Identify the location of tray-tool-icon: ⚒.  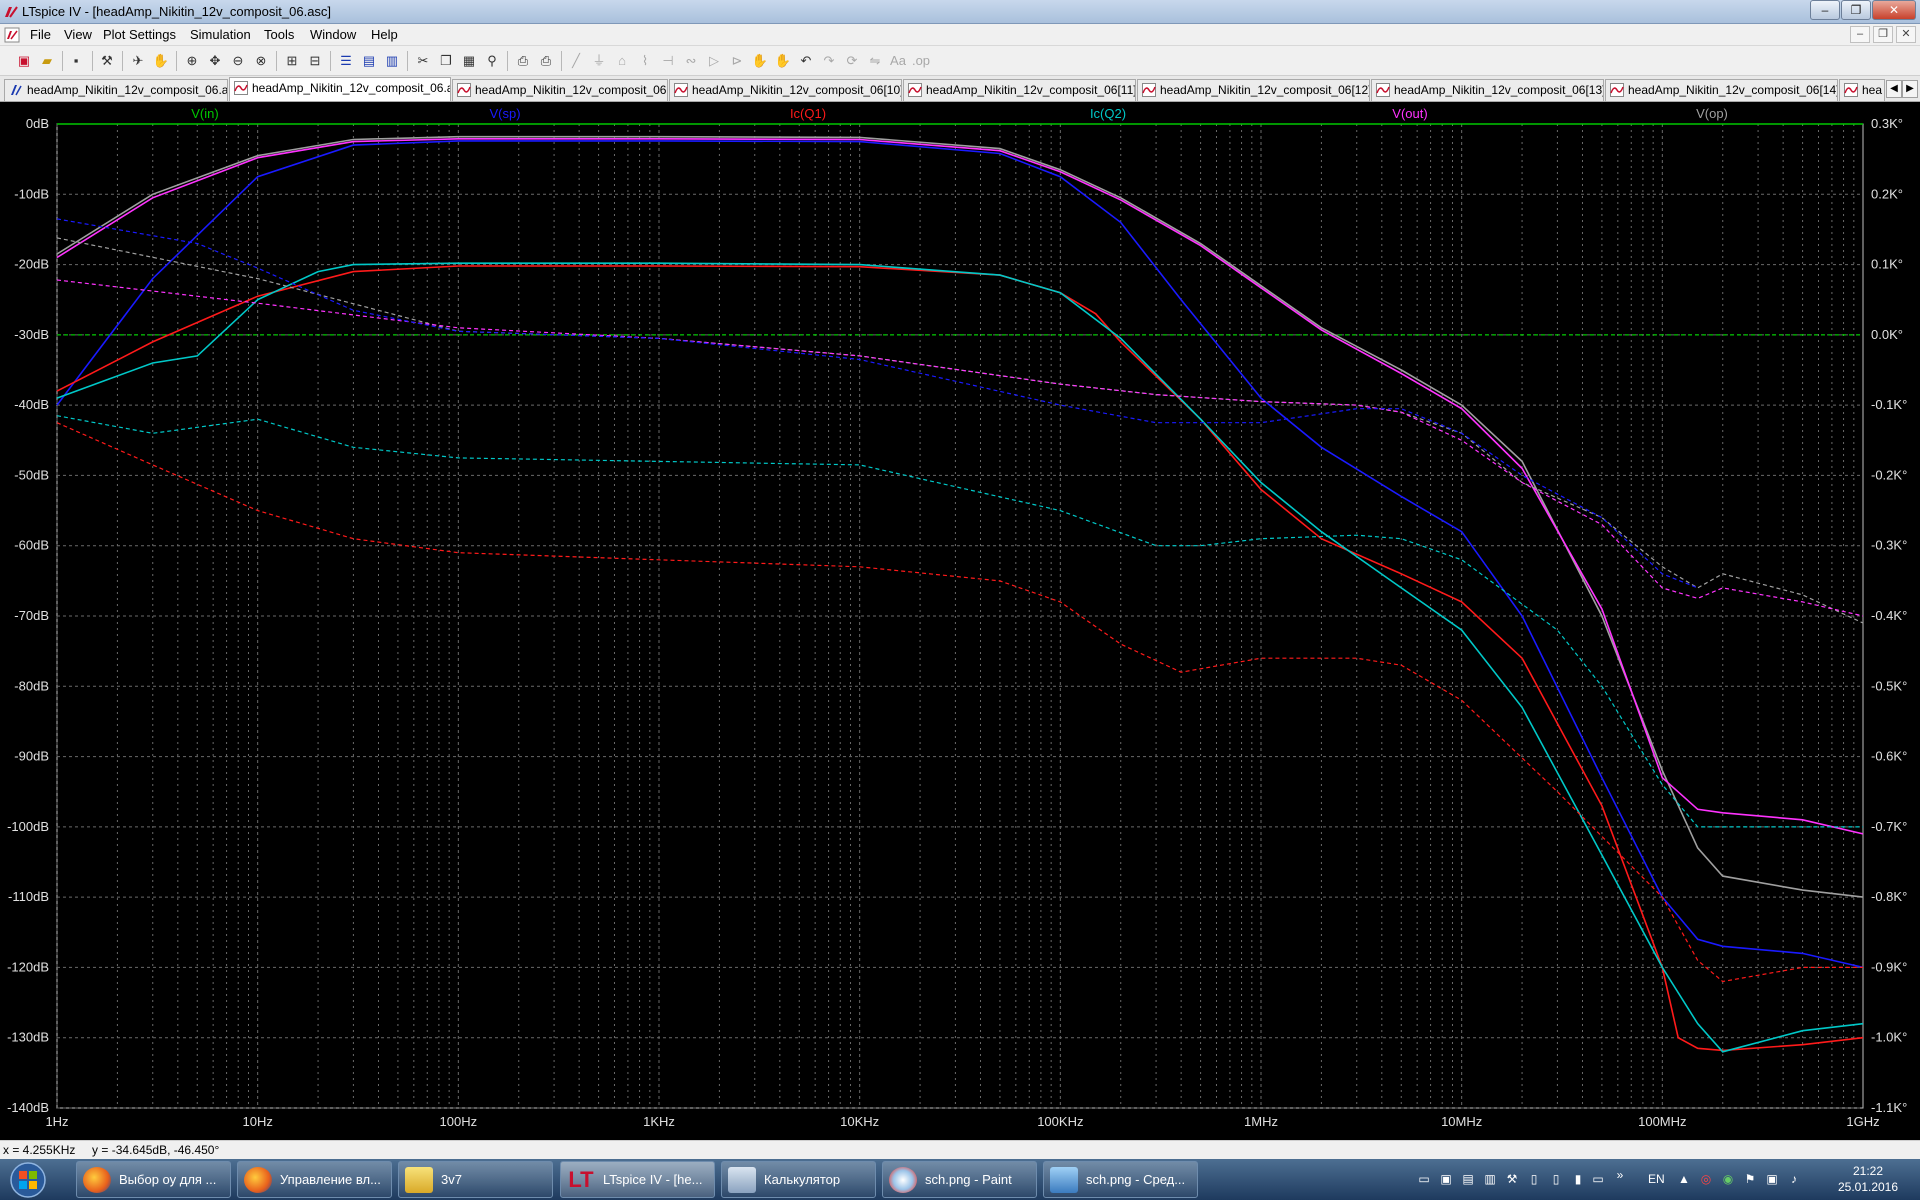
(1512, 1179).